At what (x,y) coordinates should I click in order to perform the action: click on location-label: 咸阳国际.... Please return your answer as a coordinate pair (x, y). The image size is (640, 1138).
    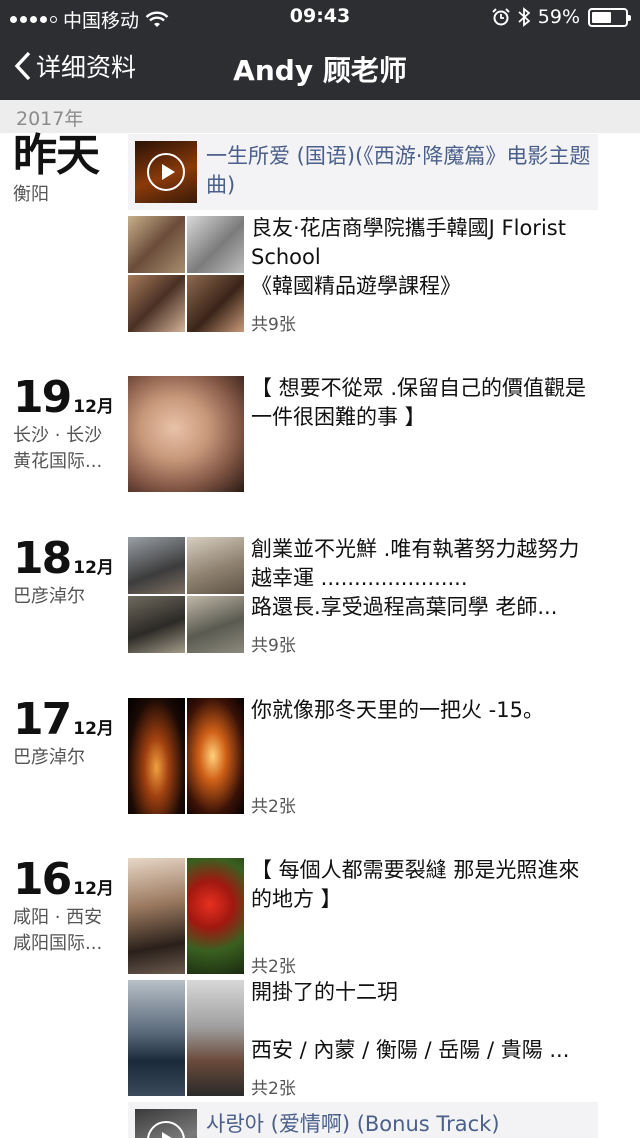
    Looking at the image, I should click on (58, 943).